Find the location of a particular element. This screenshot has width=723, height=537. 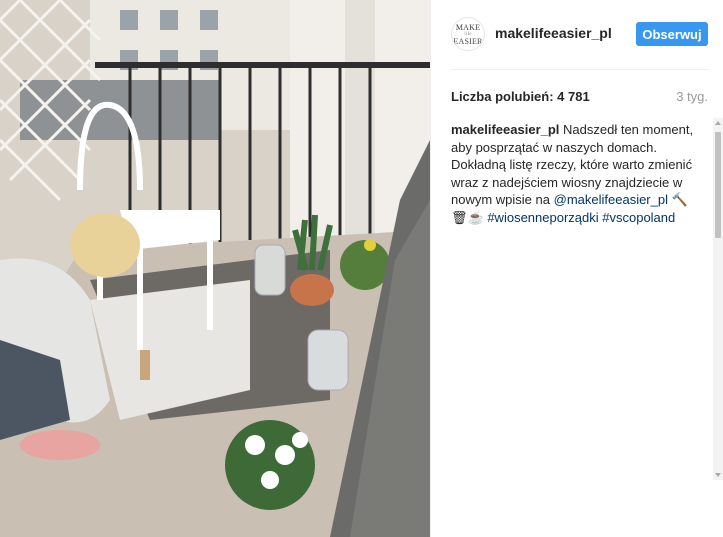

header-divider is located at coordinates (580, 69).